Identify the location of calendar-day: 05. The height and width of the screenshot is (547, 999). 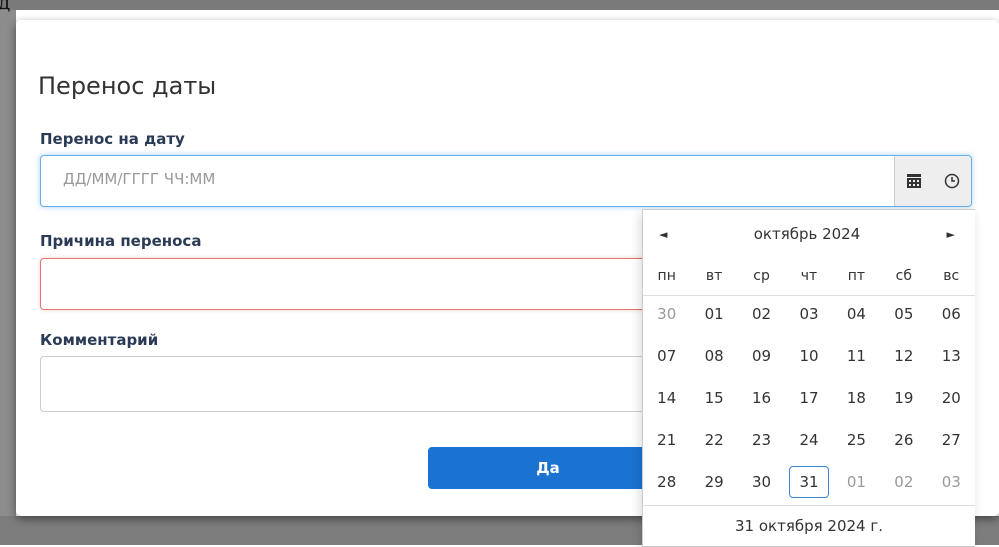
(903, 314).